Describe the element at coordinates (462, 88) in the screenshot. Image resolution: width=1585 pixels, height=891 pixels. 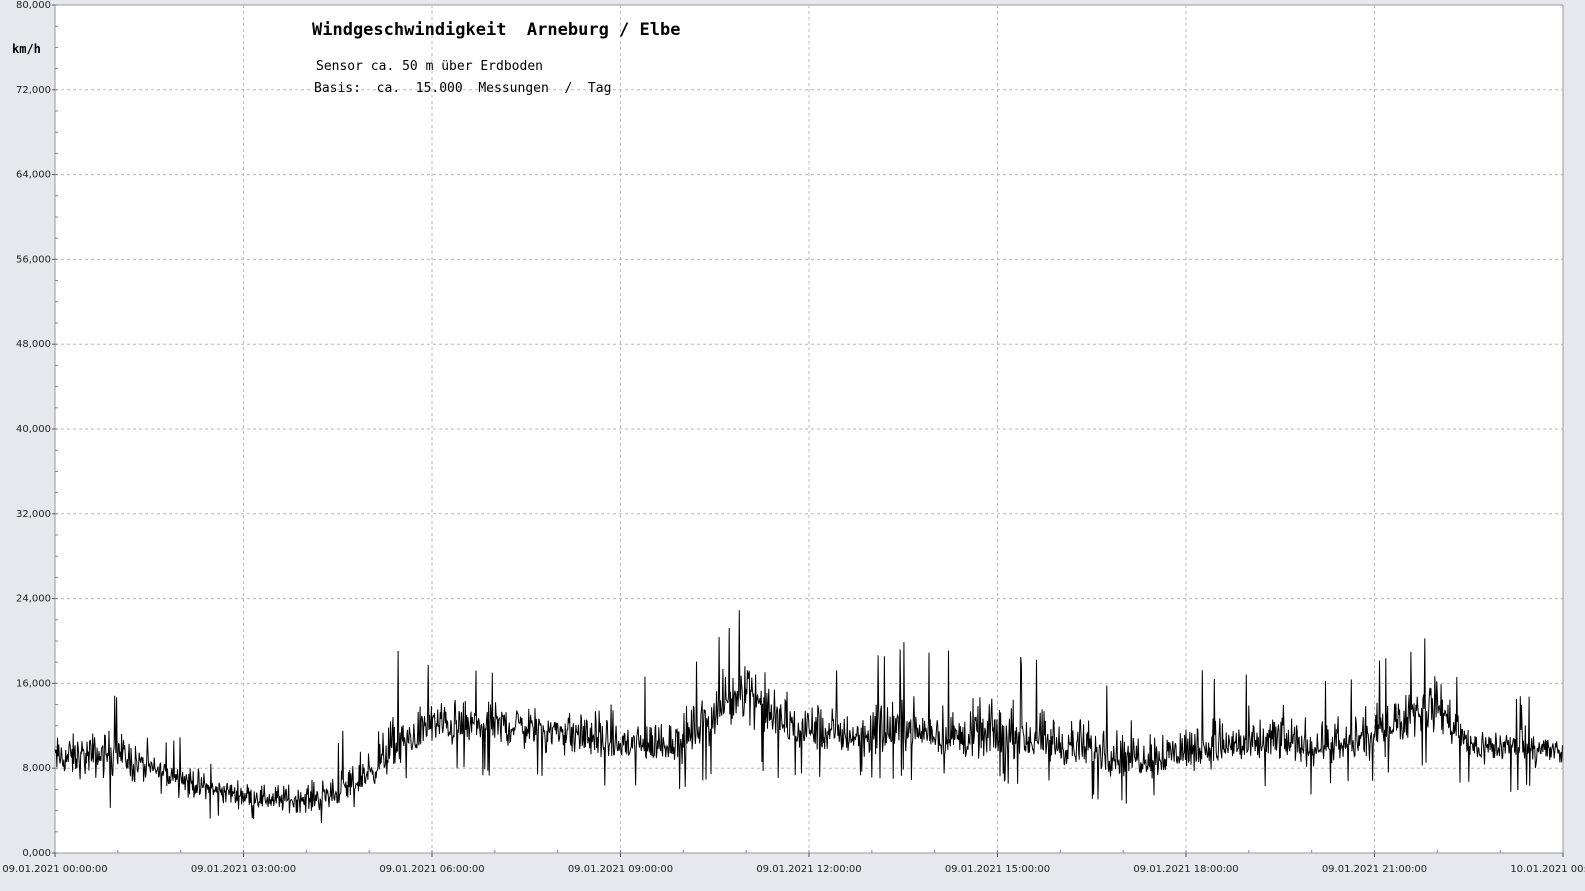
I see `chart-subtitle-line-2: Basis: ca. 15.000 Messungen / Tag` at that location.